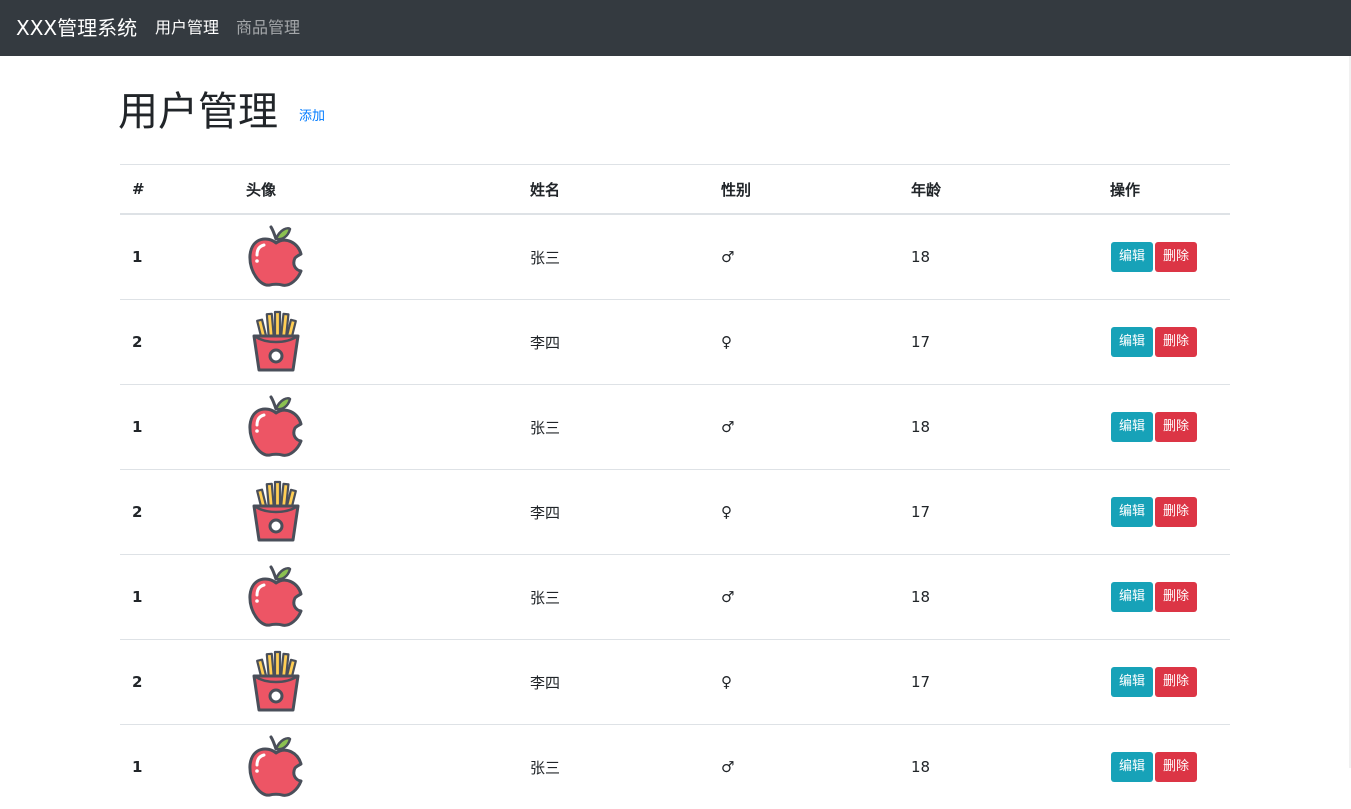 The width and height of the screenshot is (1351, 809). I want to click on page-title: 用户管理, so click(198, 112).